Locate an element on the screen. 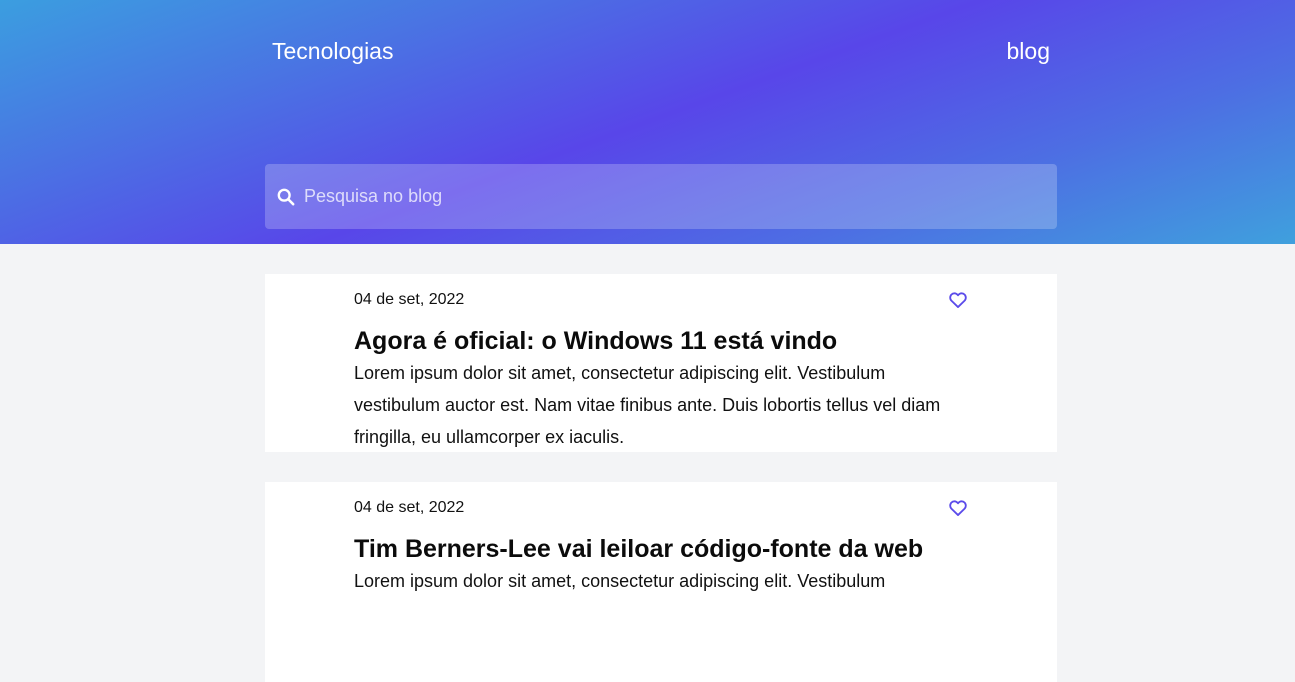 The height and width of the screenshot is (682, 1295). nav-blog-link: blog is located at coordinates (1028, 51).